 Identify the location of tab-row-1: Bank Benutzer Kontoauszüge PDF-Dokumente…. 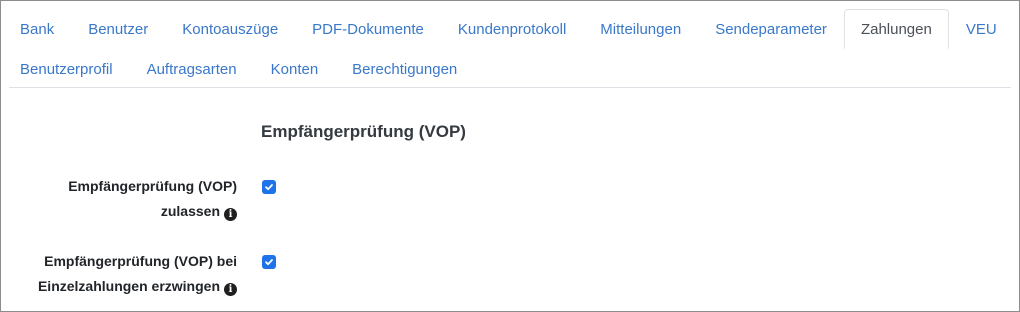
(511, 29).